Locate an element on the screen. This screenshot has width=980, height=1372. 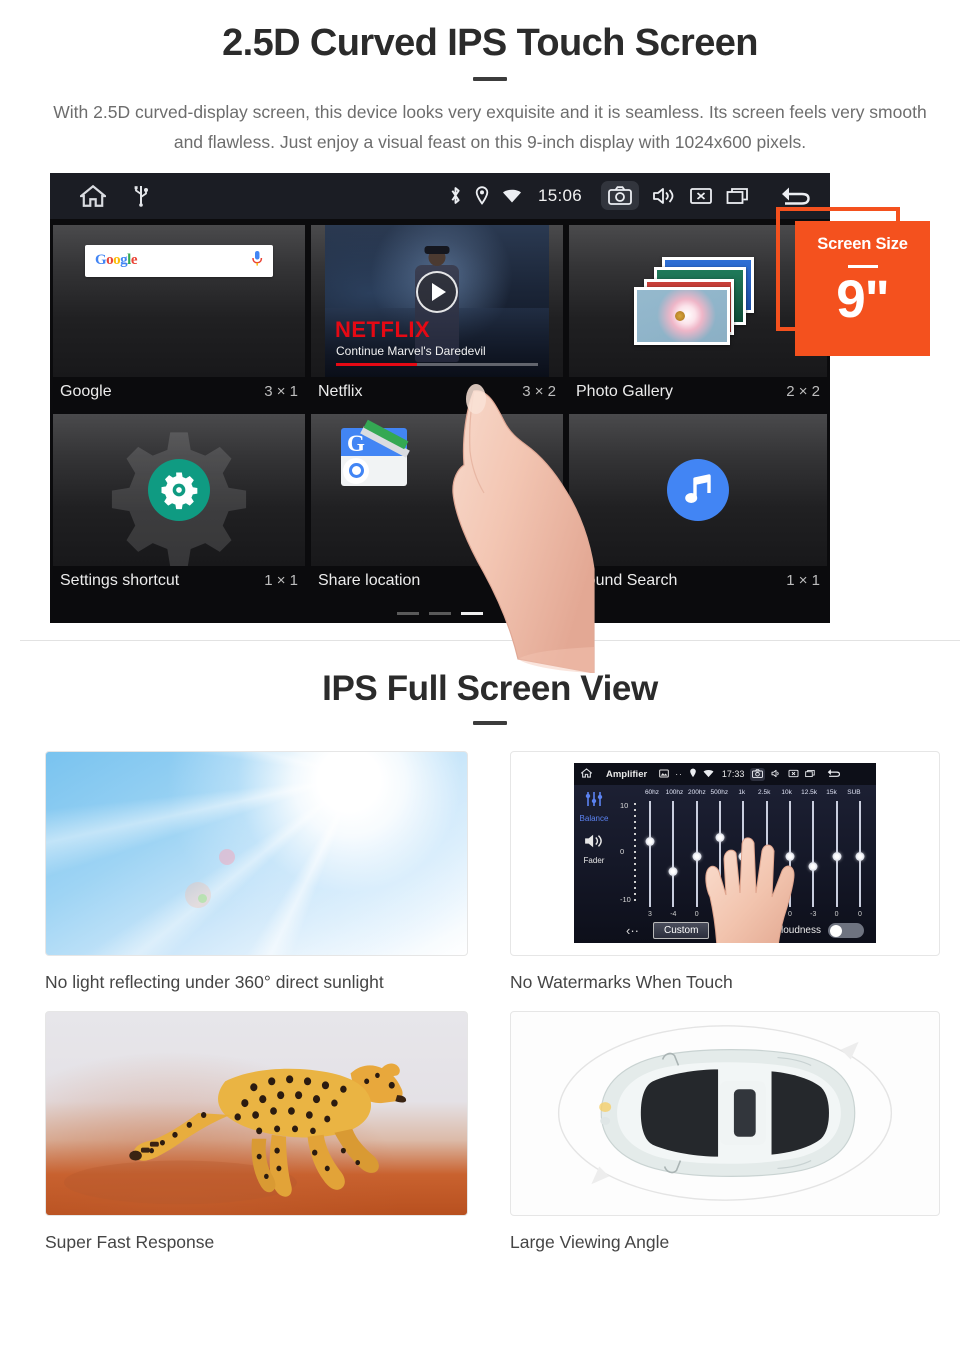
section2-title-underline is located at coordinates (490, 722).